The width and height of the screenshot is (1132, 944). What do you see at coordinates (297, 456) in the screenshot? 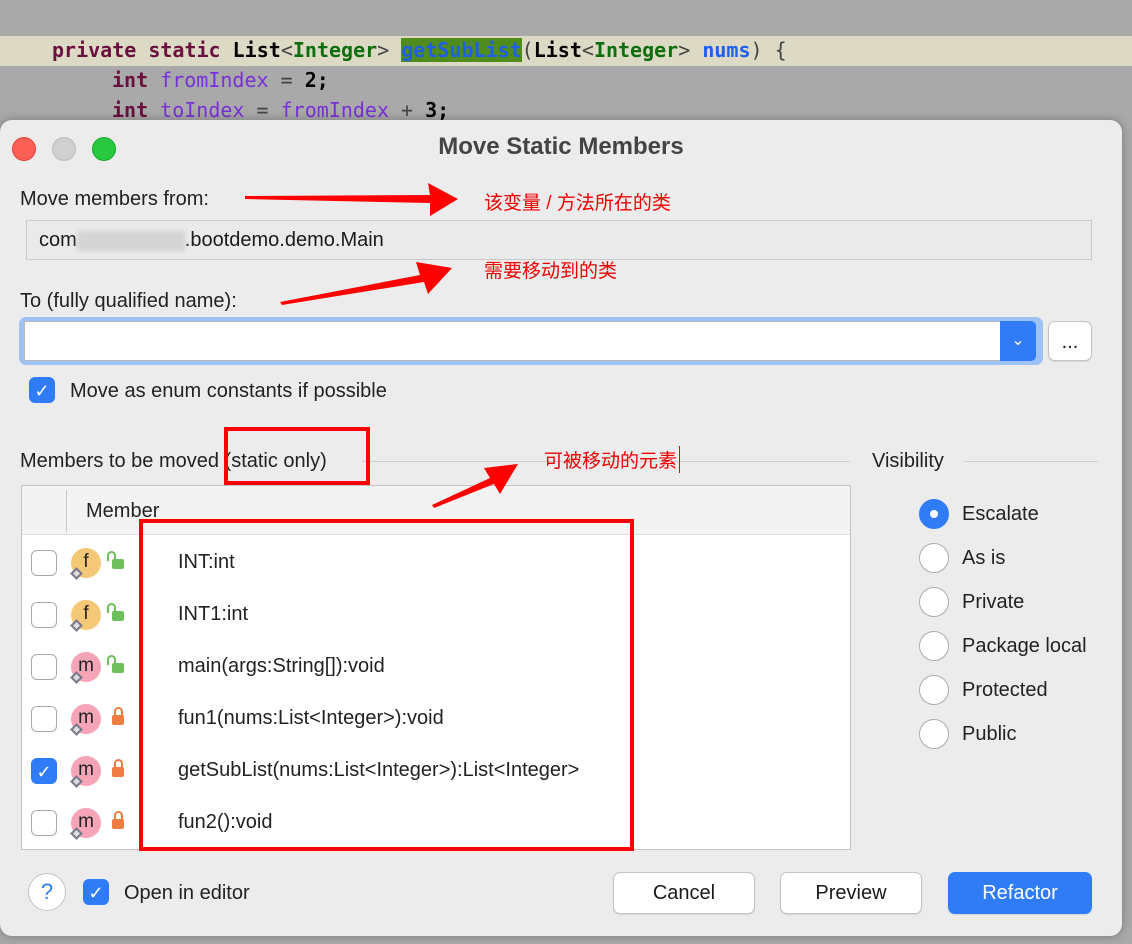
I see `highlight-box-static` at bounding box center [297, 456].